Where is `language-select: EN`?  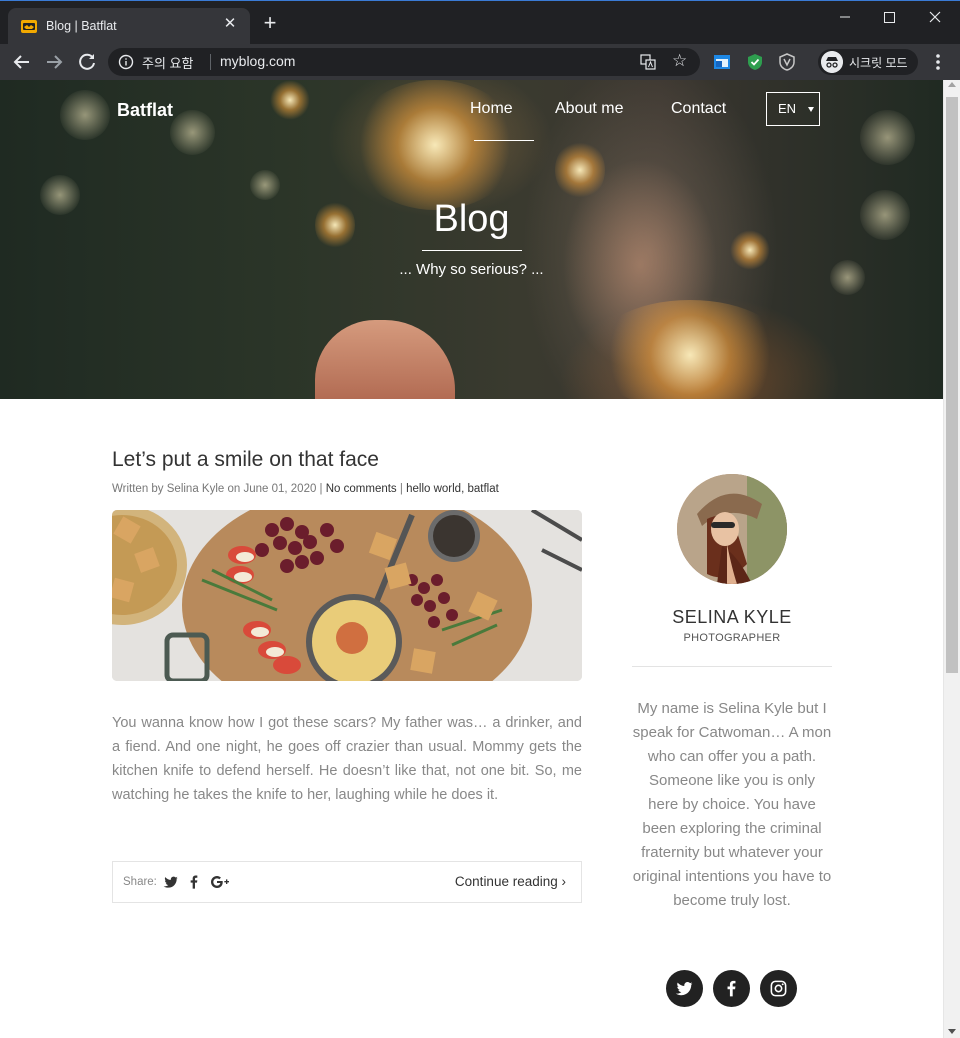 language-select: EN is located at coordinates (793, 109).